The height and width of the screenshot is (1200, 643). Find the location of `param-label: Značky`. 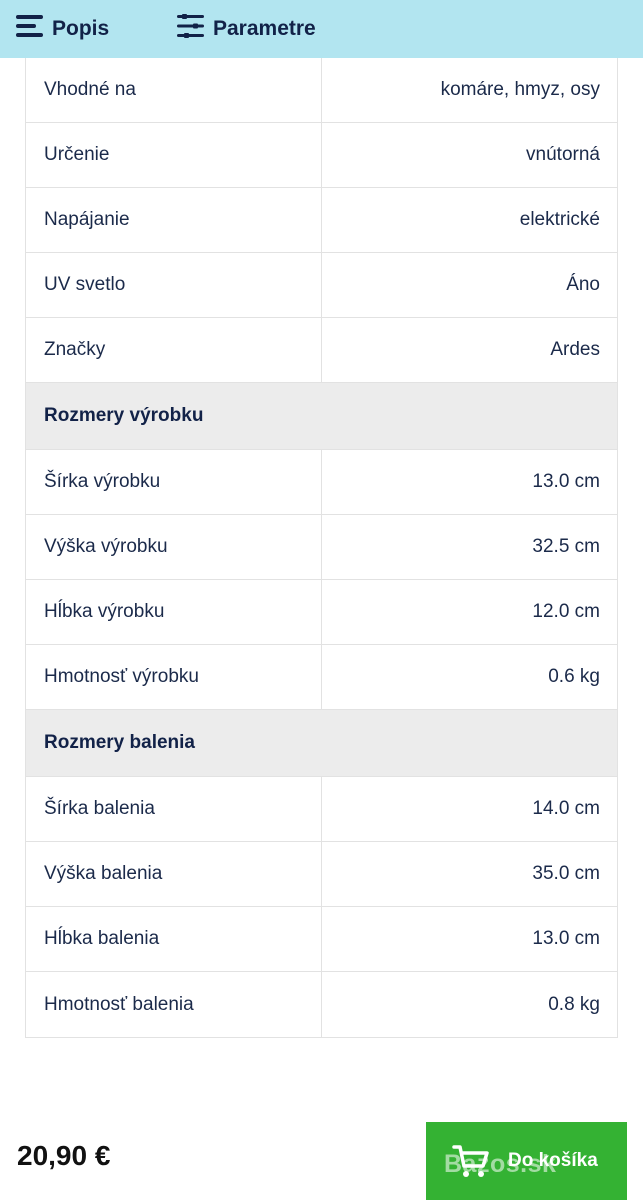

param-label: Značky is located at coordinates (174, 350).